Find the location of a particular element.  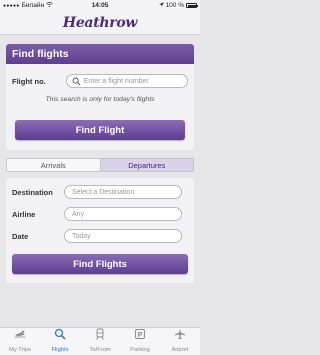

tab-to-from-label: To/From is located at coordinates (100, 350).